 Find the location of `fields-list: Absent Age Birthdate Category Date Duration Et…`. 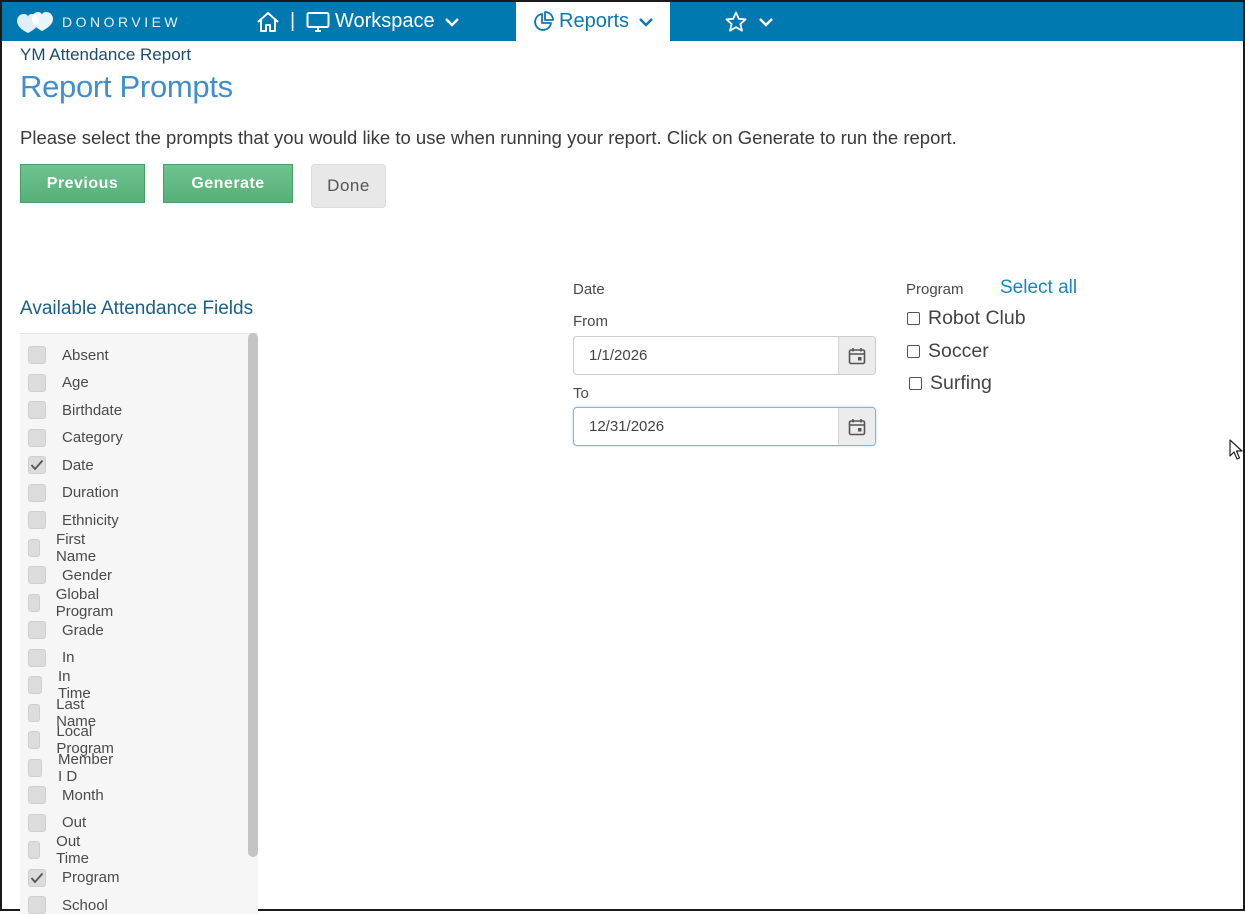

fields-list: Absent Age Birthdate Category Date Duration Et… is located at coordinates (139, 623).